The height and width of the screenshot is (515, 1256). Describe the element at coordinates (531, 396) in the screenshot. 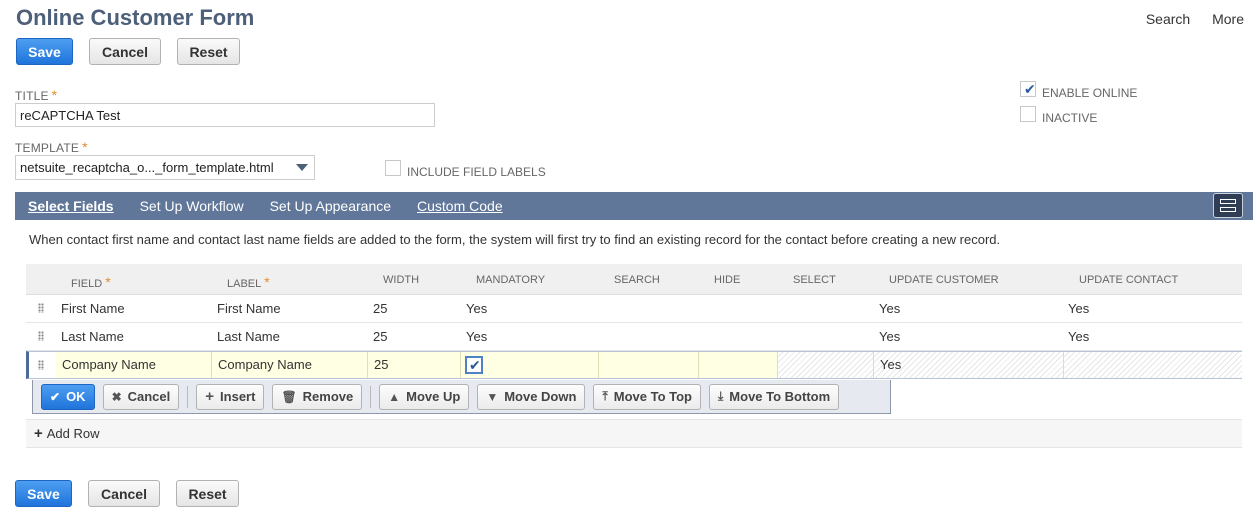

I see `move-down-button: ▼ Move Down` at that location.